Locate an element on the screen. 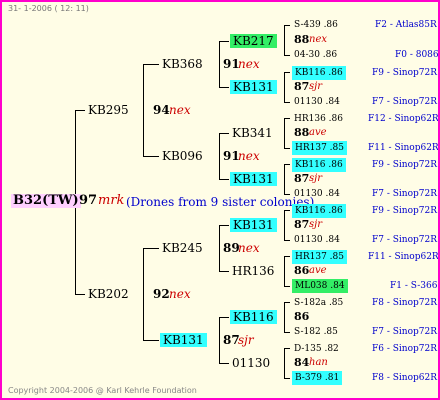 The width and height of the screenshot is (440, 400). gen4-row-9-origin: F9 - Sinop72R is located at coordinates (404, 165).